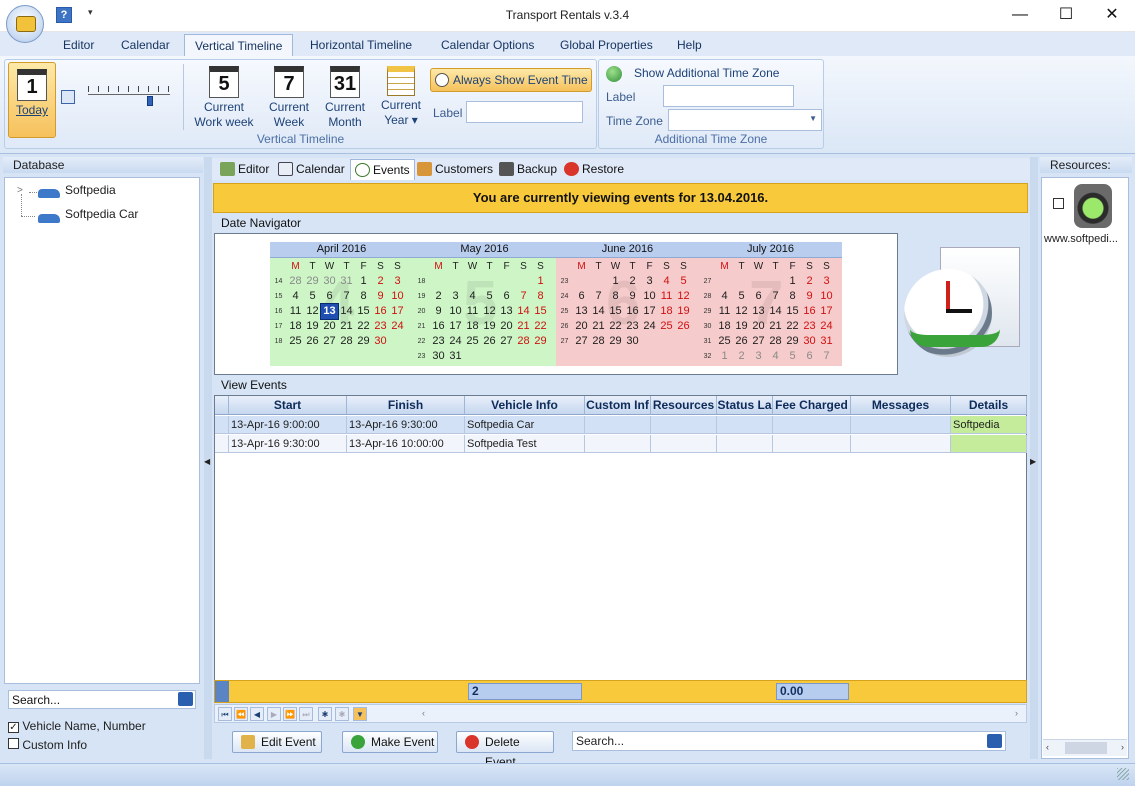 This screenshot has width=1135, height=786. What do you see at coordinates (406, 405) in the screenshot?
I see `column-header: Finish` at bounding box center [406, 405].